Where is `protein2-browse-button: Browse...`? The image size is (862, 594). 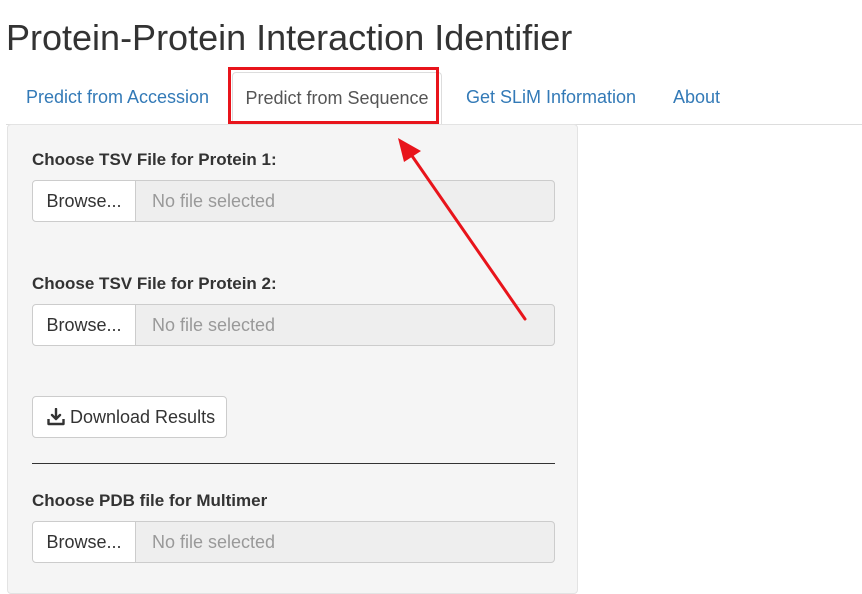 protein2-browse-button: Browse... is located at coordinates (84, 325).